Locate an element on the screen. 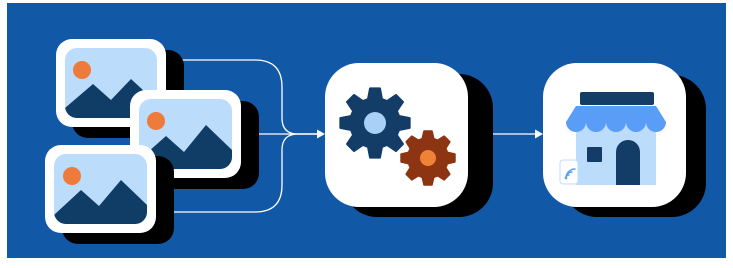 The image size is (733, 268). image-icon is located at coordinates (100, 189).